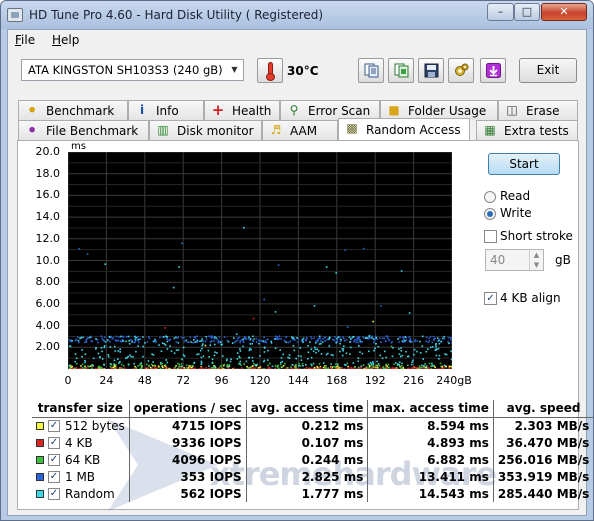 The height and width of the screenshot is (521, 594). What do you see at coordinates (563, 260) in the screenshot?
I see `short-stroke-unit: gB` at bounding box center [563, 260].